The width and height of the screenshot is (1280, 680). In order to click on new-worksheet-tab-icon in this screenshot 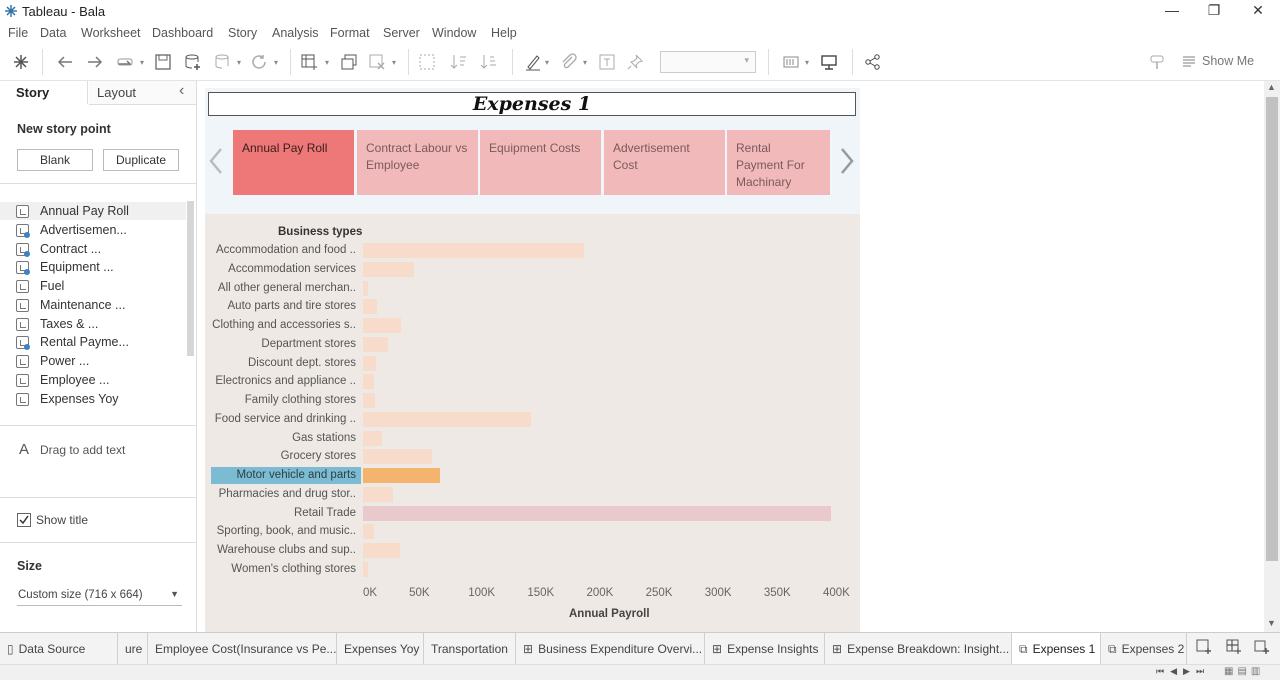, I will do `click(1204, 647)`.